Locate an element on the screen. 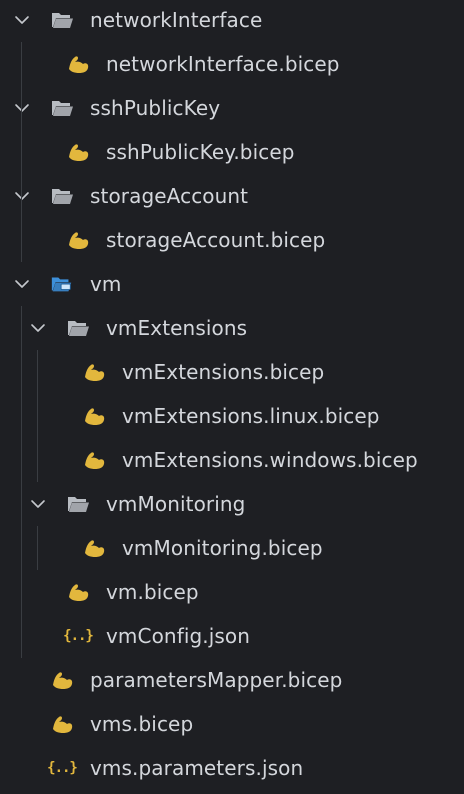  file-item-vms-parameters-json: {..} vms.parameters.json is located at coordinates (232, 768).